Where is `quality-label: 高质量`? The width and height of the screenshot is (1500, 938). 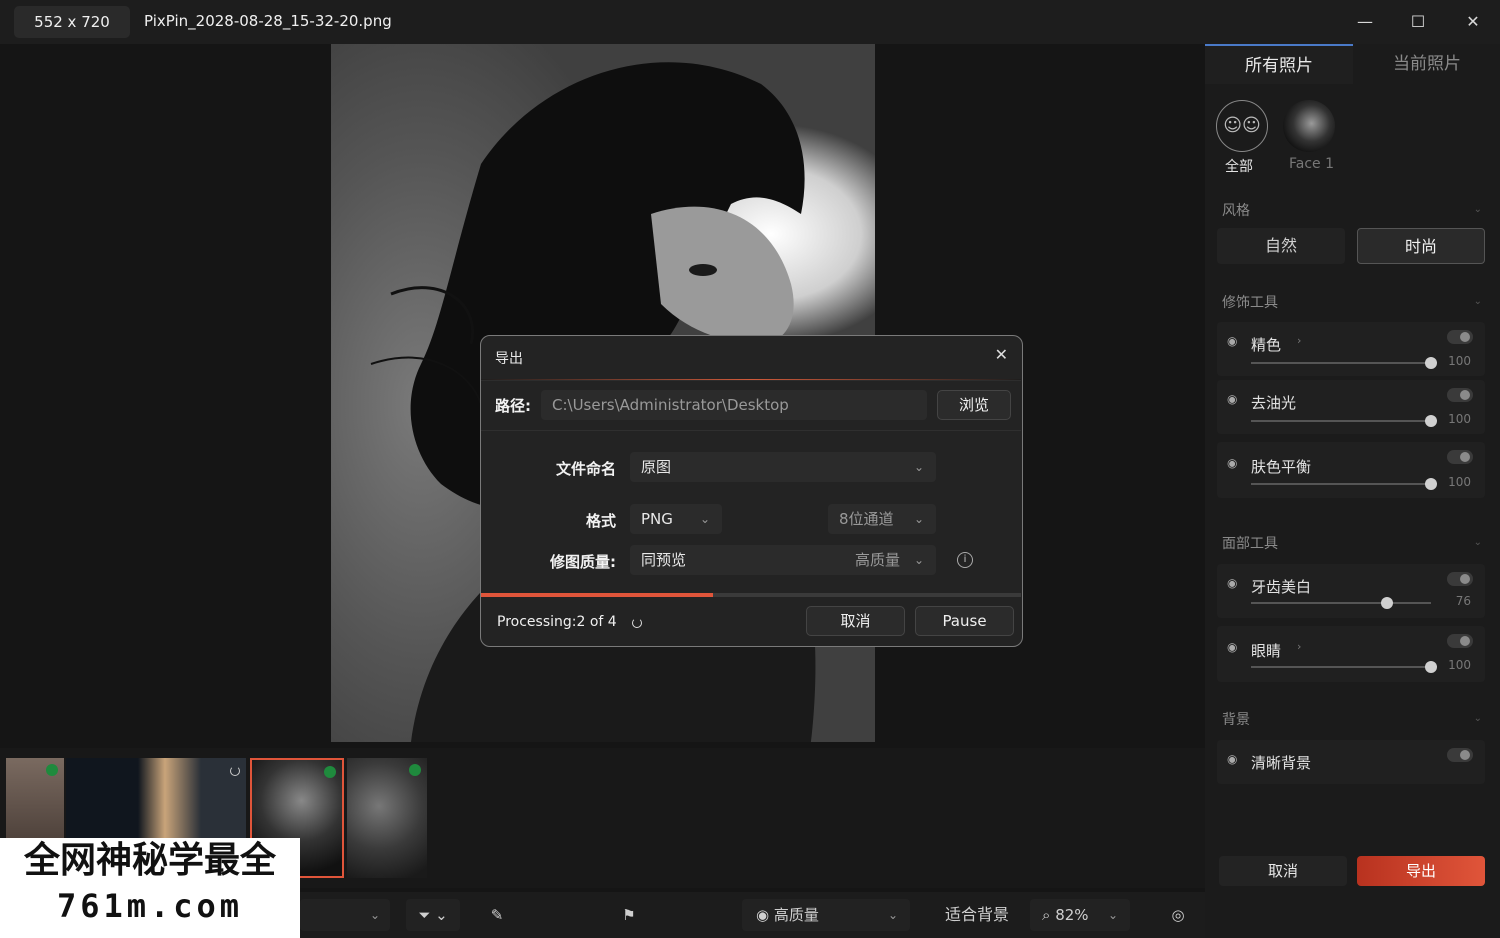 quality-label: 高质量 is located at coordinates (796, 915).